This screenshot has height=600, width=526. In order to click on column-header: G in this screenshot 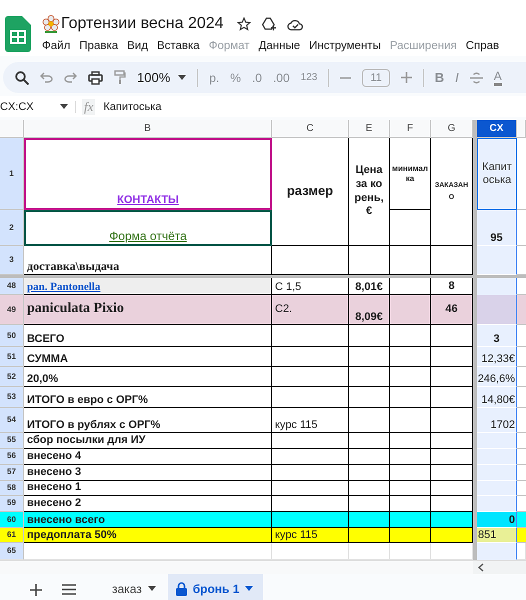, I will do `click(452, 129)`.